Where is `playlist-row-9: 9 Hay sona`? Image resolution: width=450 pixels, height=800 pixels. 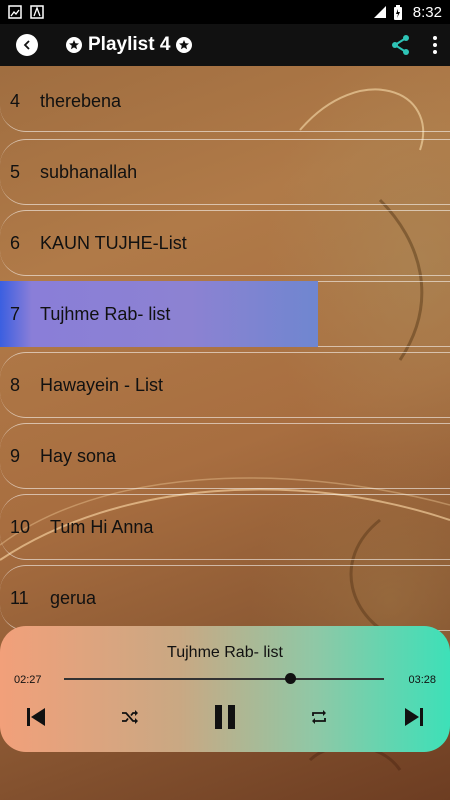 playlist-row-9: 9 Hay sona is located at coordinates (225, 456).